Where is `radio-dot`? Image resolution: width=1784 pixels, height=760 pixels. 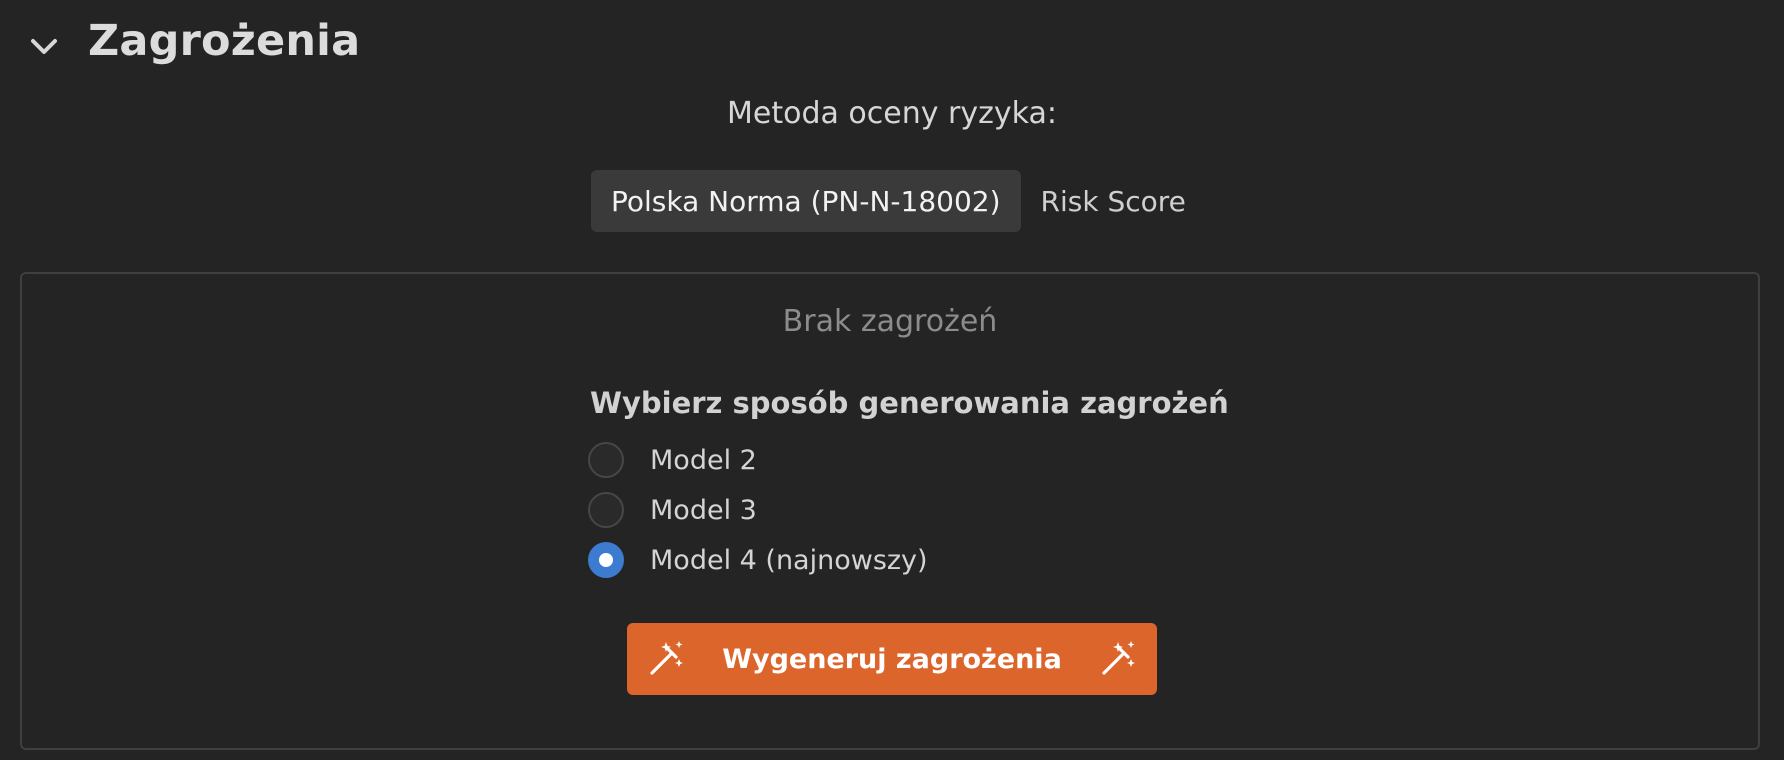 radio-dot is located at coordinates (606, 560).